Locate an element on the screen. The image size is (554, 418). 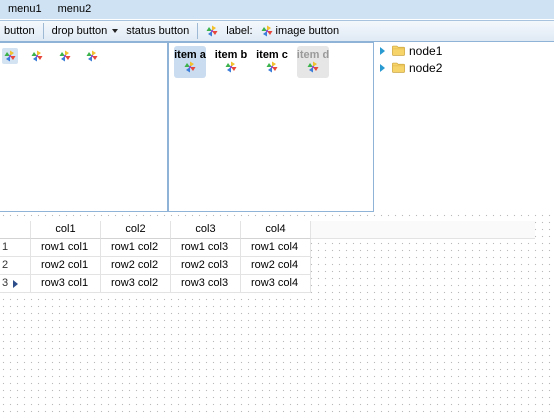
column-header-col4: col4 is located at coordinates (276, 230).